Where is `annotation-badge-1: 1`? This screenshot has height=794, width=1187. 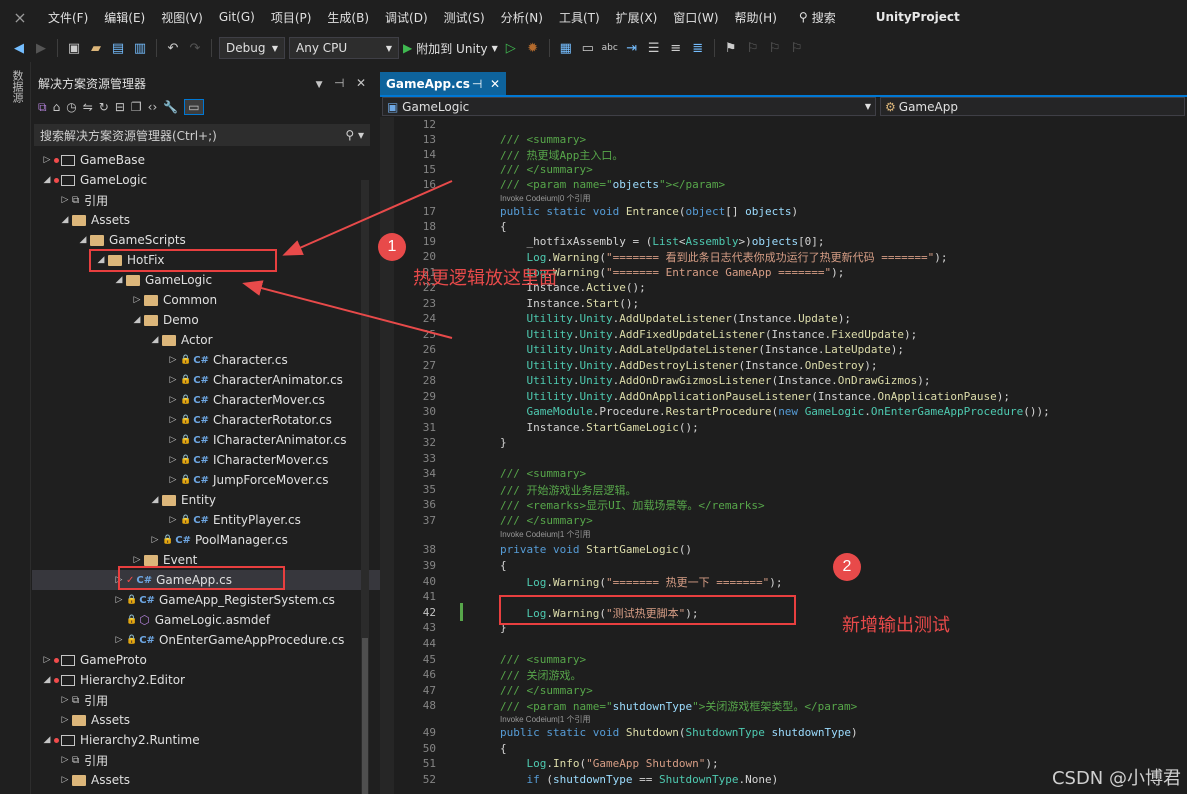 annotation-badge-1: 1 is located at coordinates (392, 247).